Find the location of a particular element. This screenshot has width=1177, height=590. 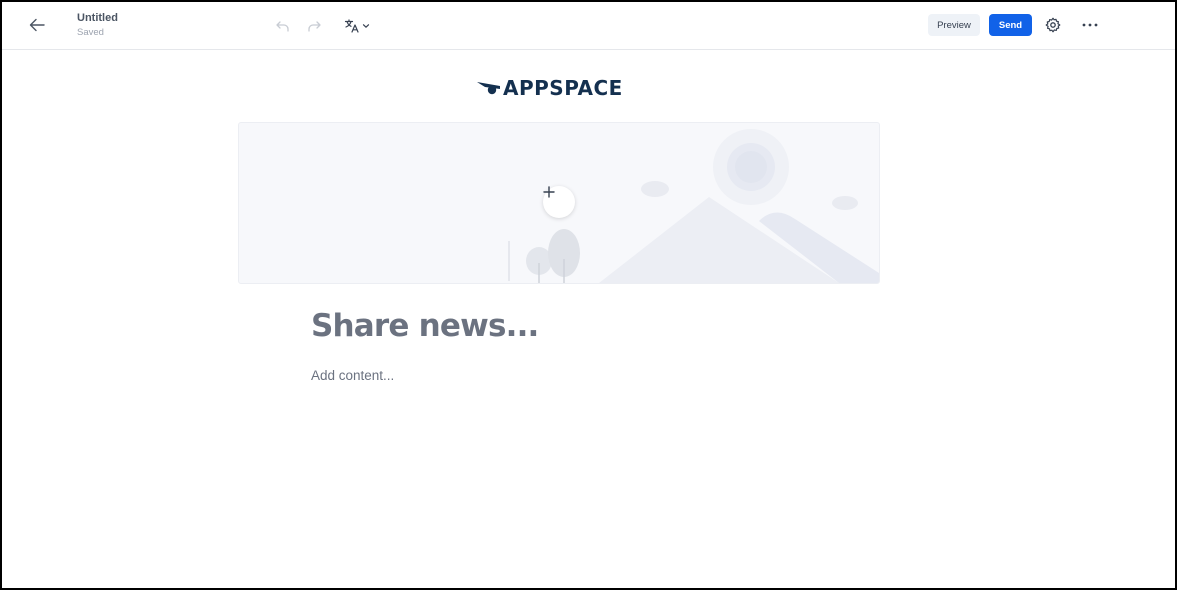

undo-icon is located at coordinates (282, 26).